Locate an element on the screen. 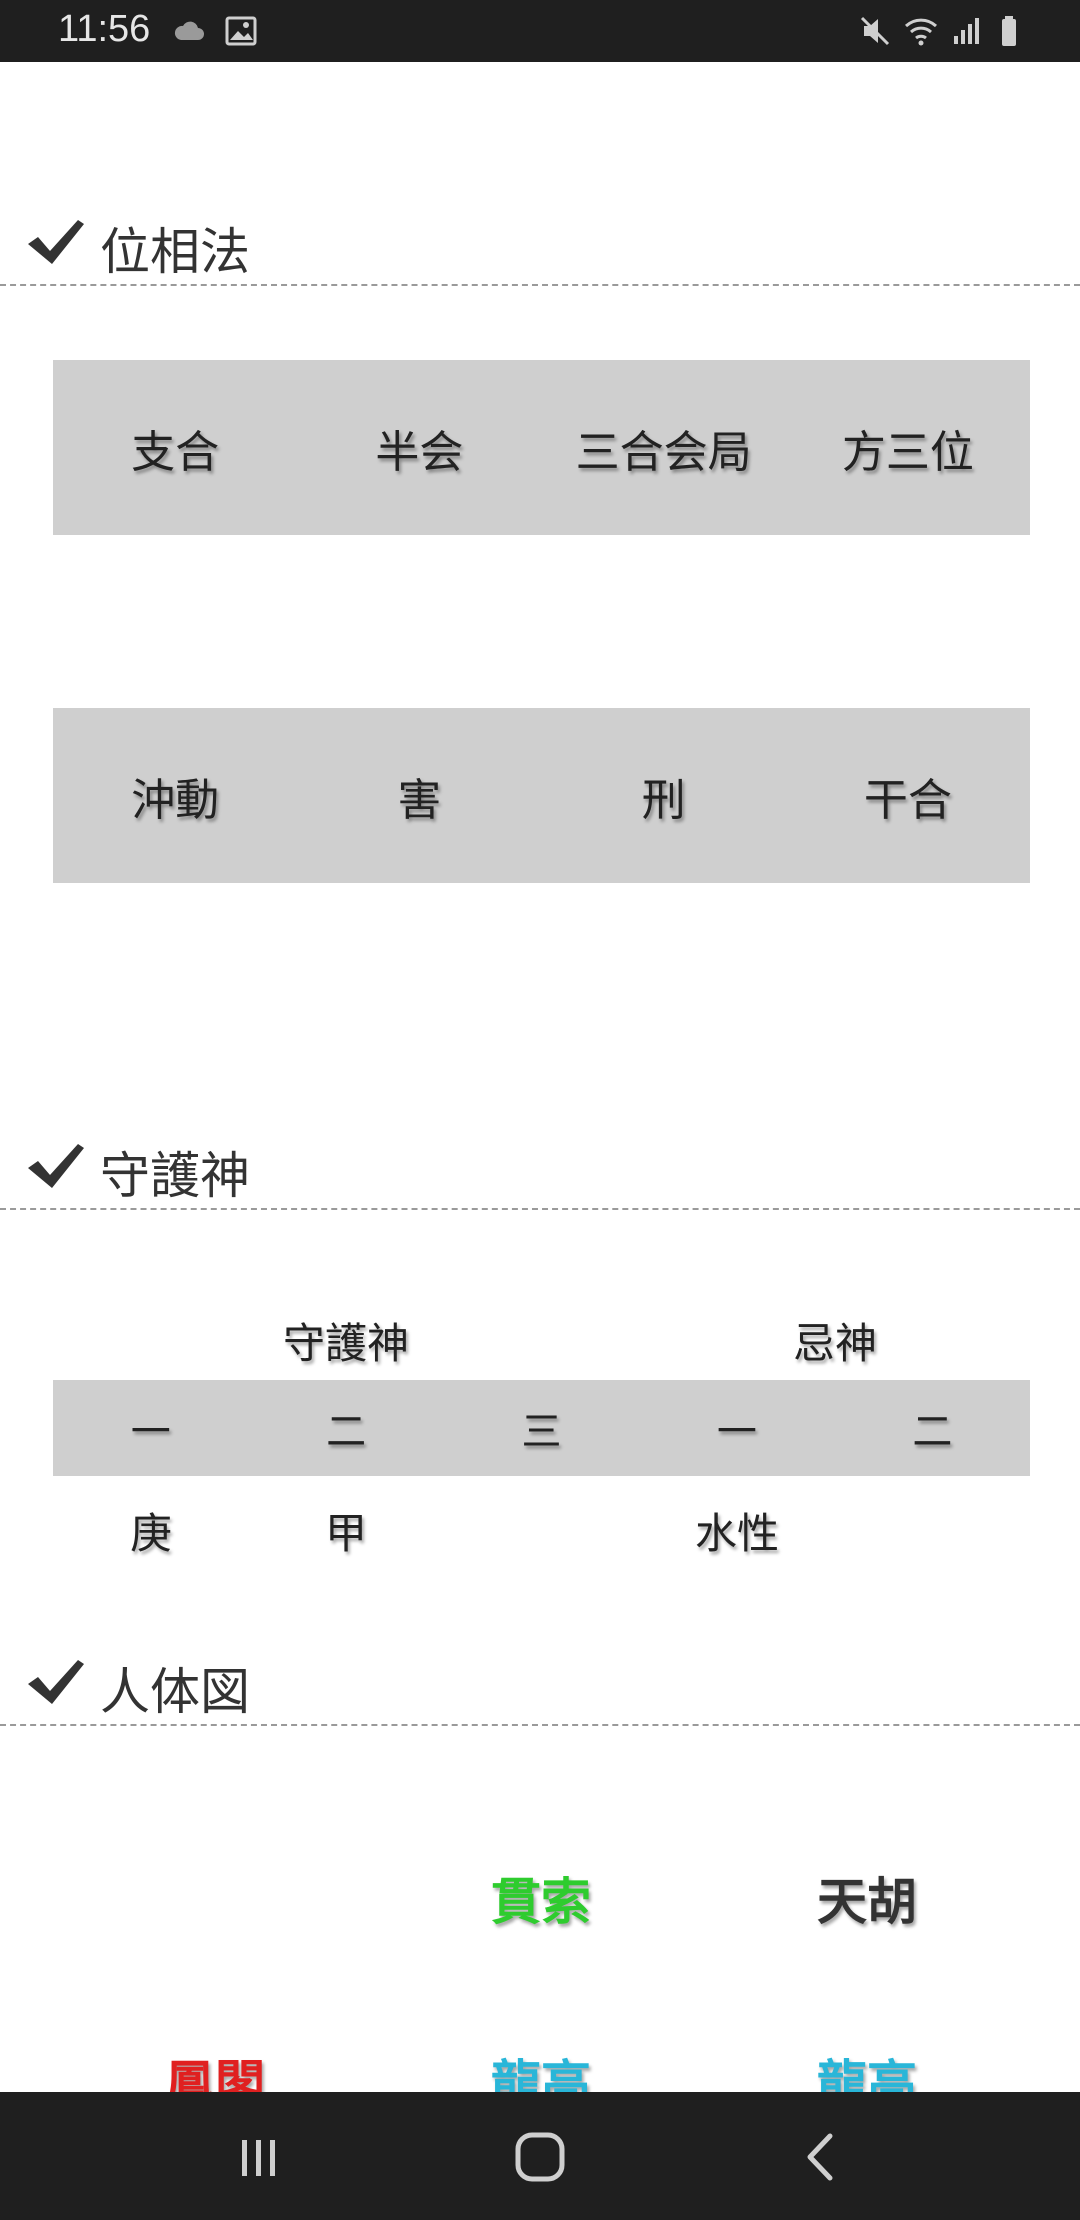  navigation-bar is located at coordinates (540, 2156).